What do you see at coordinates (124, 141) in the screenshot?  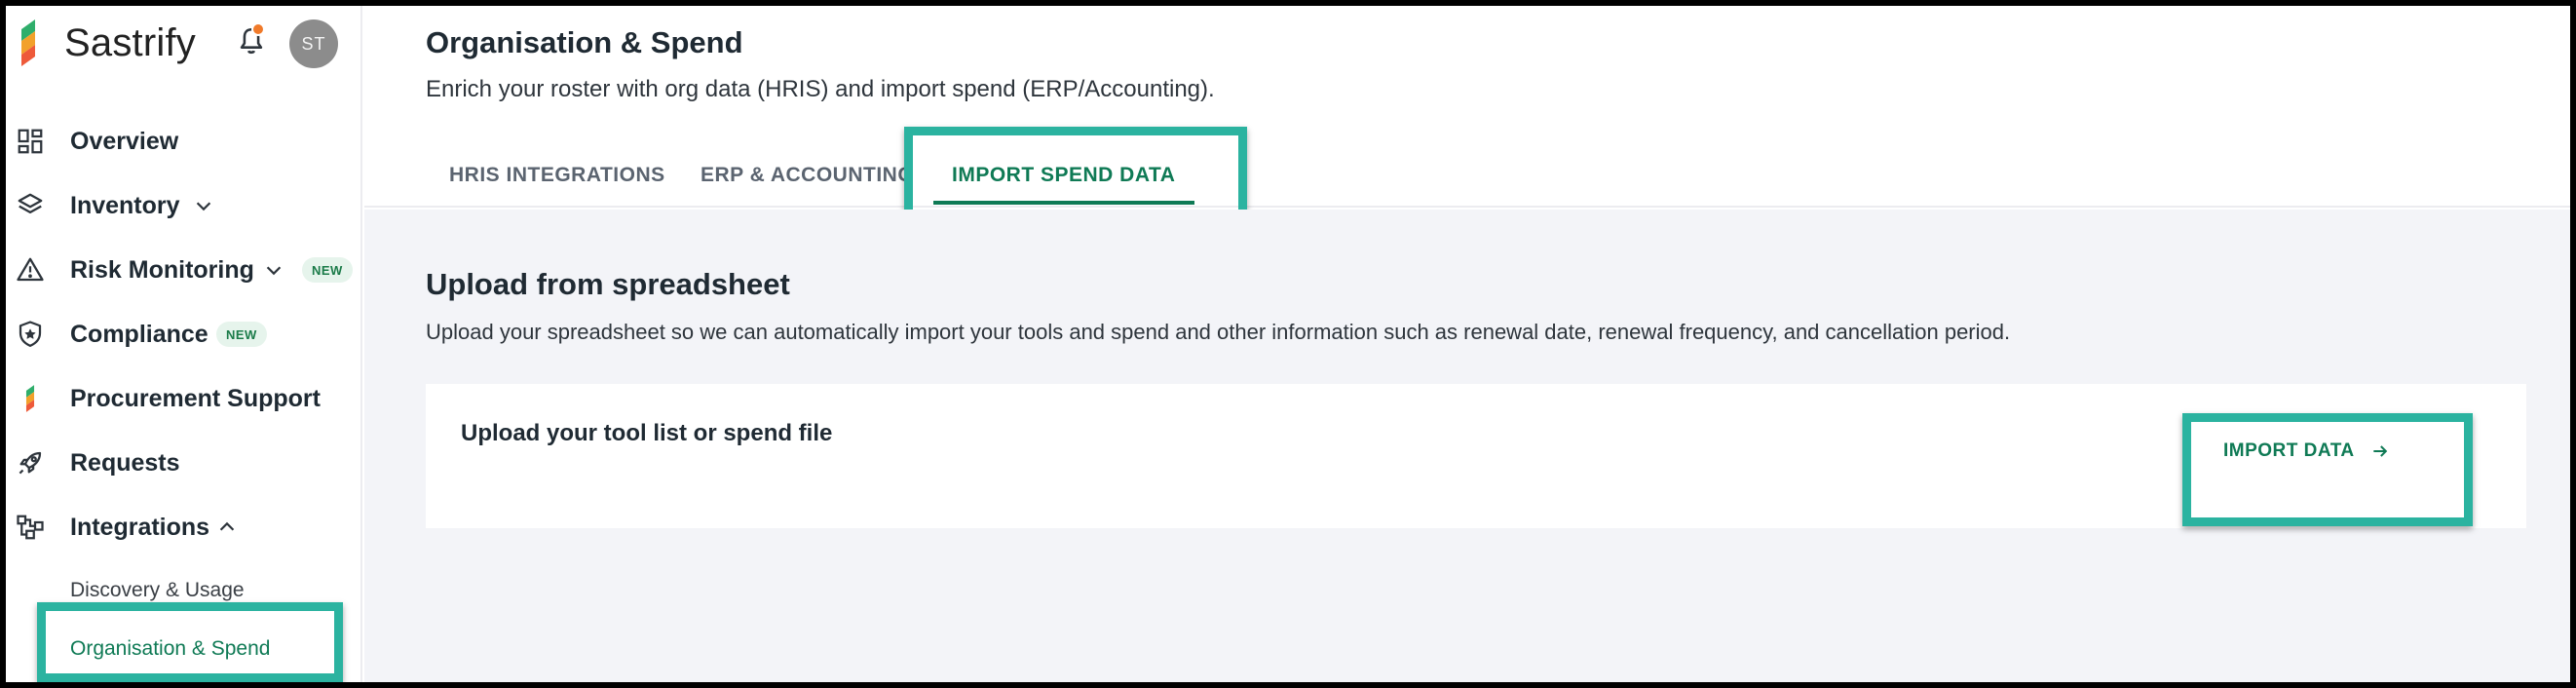 I see `sidebar-item-label: Overview` at bounding box center [124, 141].